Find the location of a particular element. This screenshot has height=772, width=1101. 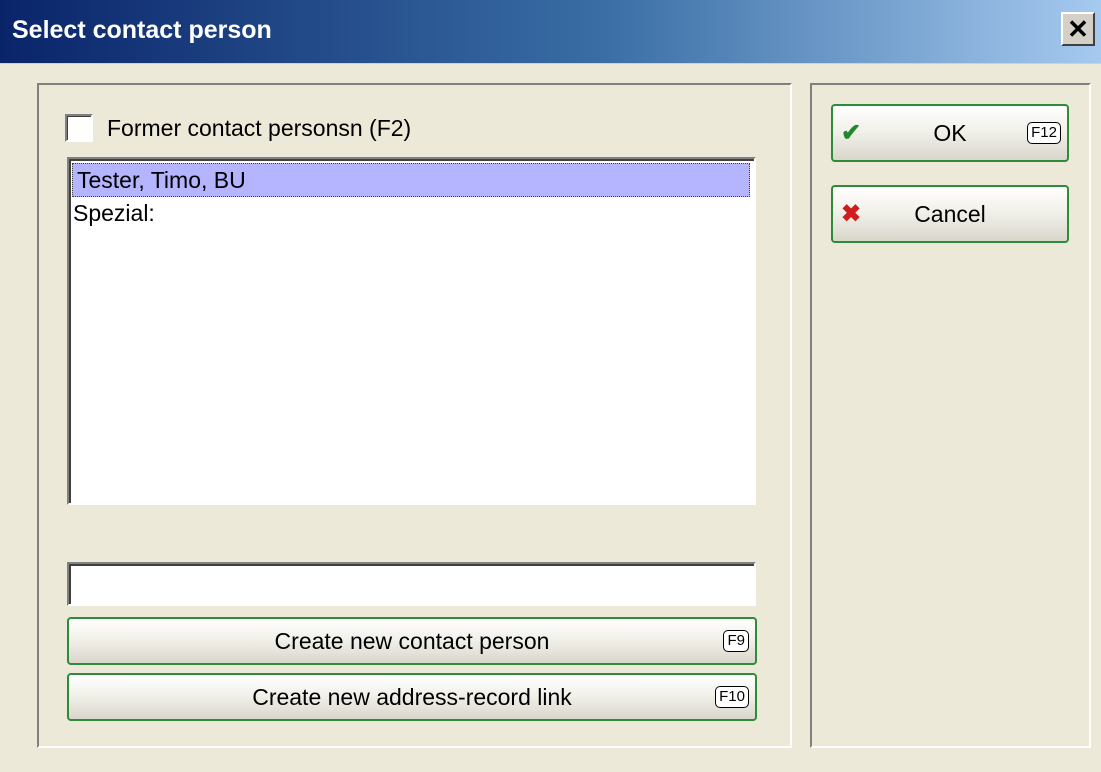

cancel-label: Cancel is located at coordinates (950, 213).